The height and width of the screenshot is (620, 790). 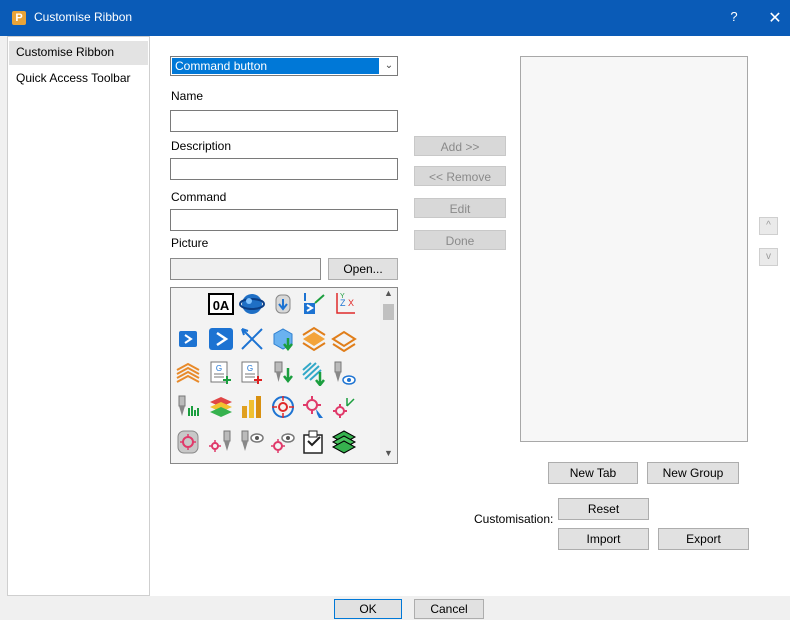 What do you see at coordinates (344, 442) in the screenshot?
I see `layers-green-icon` at bounding box center [344, 442].